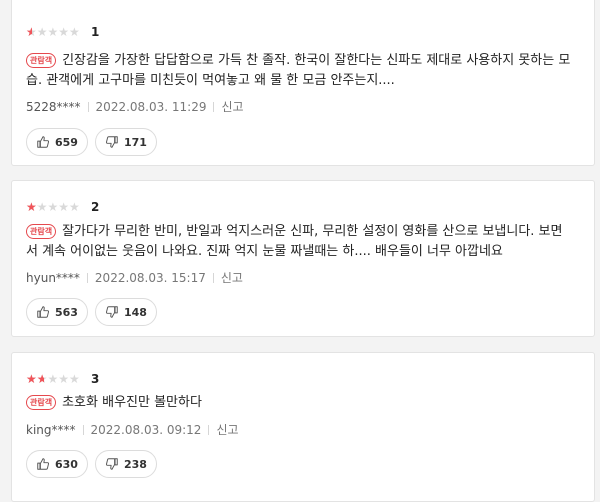 The width and height of the screenshot is (600, 502). I want to click on review-date: 2022.08.03. 15:17, so click(150, 277).